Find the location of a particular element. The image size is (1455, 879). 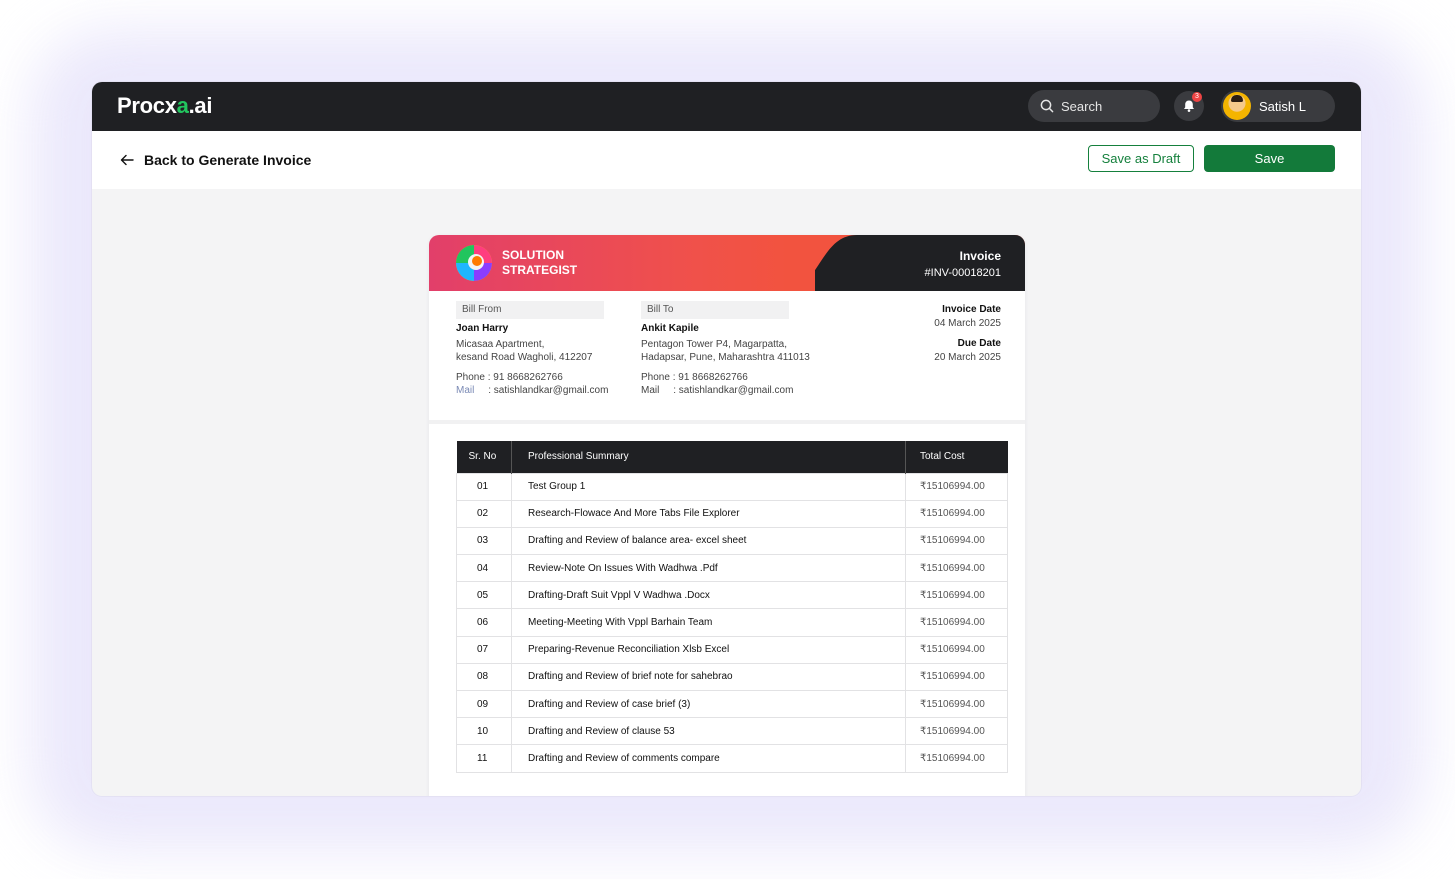

bill-to-address2: Hadapsar, Pune, Maharashtra 411013 is located at coordinates (725, 357).